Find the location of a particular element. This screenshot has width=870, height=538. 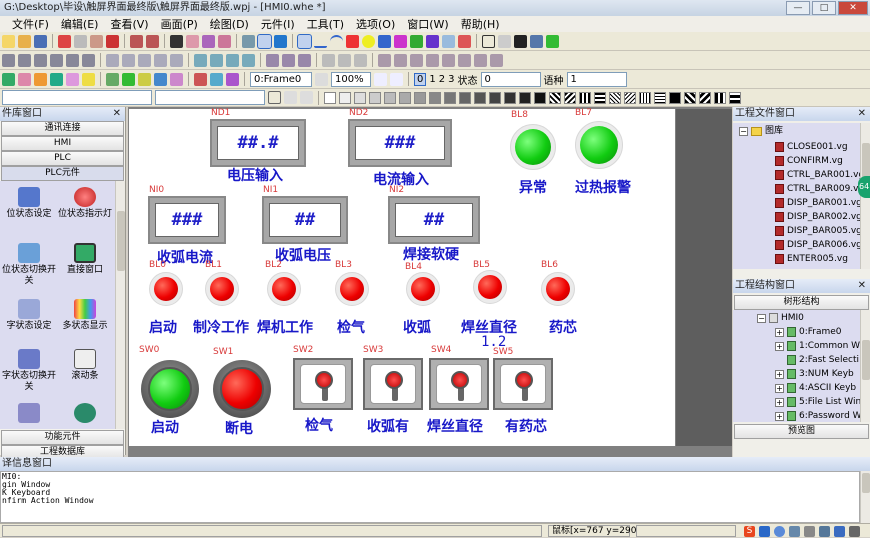

switch-flux-core is located at coordinates (523, 384).